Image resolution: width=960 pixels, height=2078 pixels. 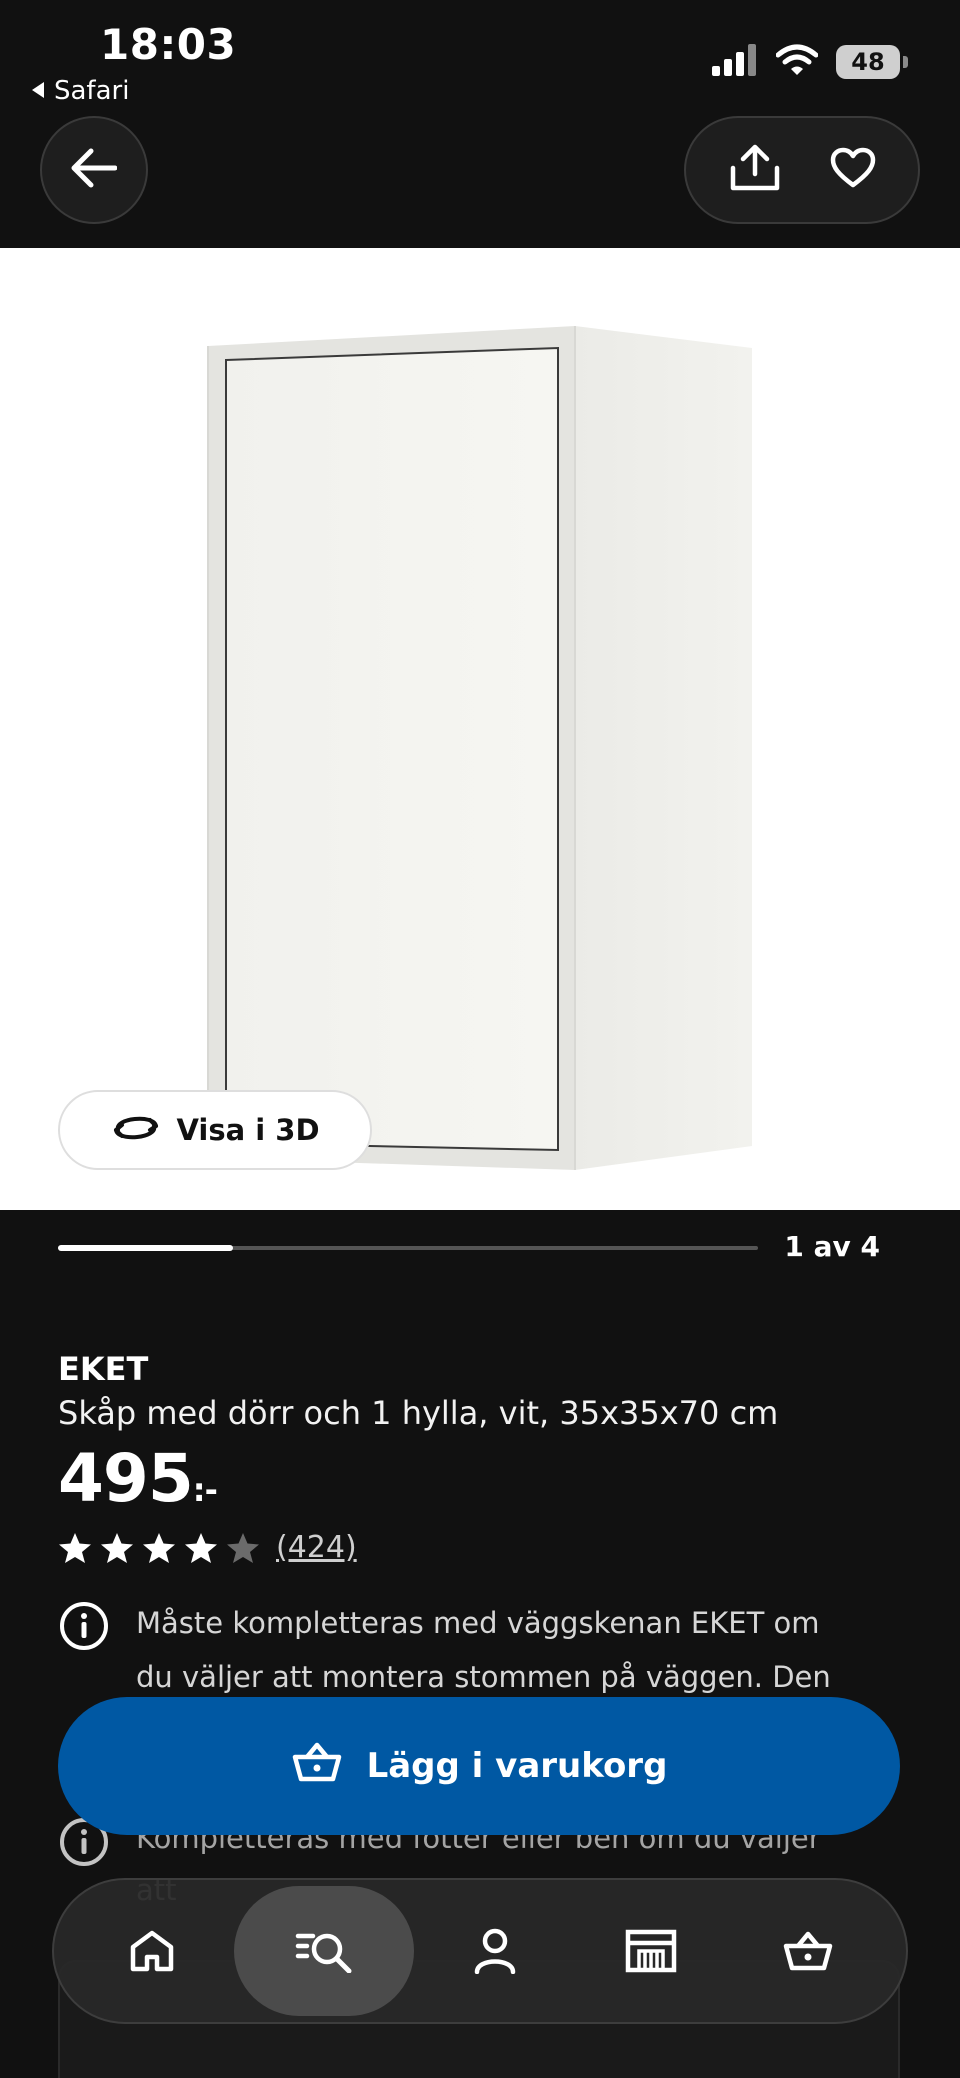 What do you see at coordinates (38, 91) in the screenshot?
I see `back-triangle-icon` at bounding box center [38, 91].